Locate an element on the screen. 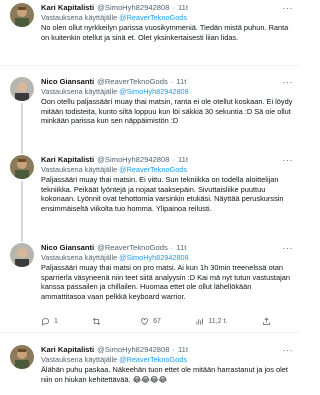 Image resolution: width=320 pixels, height=395 pixels. views-count: 11,2 t. is located at coordinates (218, 321).